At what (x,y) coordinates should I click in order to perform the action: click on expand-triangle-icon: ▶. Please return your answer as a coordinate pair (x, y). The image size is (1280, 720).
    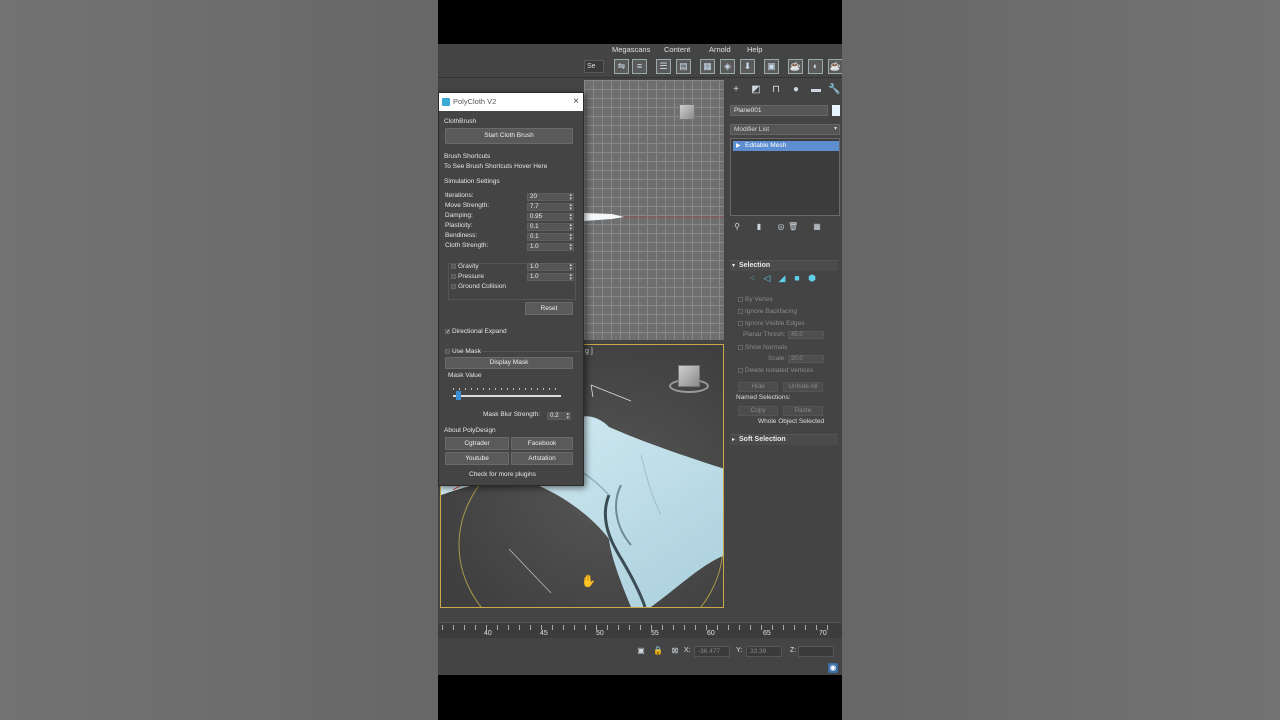
    Looking at the image, I should click on (738, 146).